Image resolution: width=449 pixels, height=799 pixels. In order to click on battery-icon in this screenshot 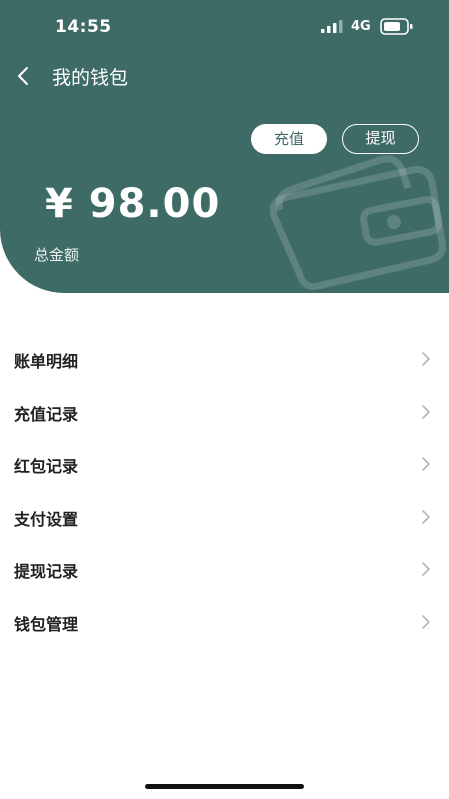, I will do `click(396, 26)`.